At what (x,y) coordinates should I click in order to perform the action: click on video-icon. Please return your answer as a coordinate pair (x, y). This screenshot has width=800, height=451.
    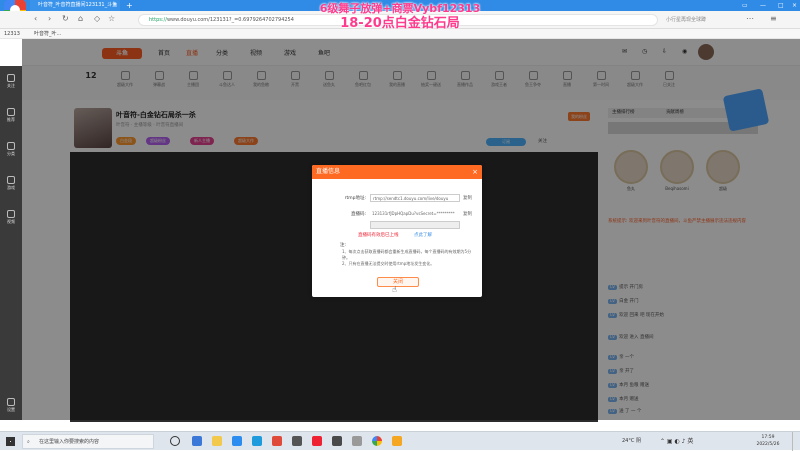
    Looking at the image, I should click on (11, 214).